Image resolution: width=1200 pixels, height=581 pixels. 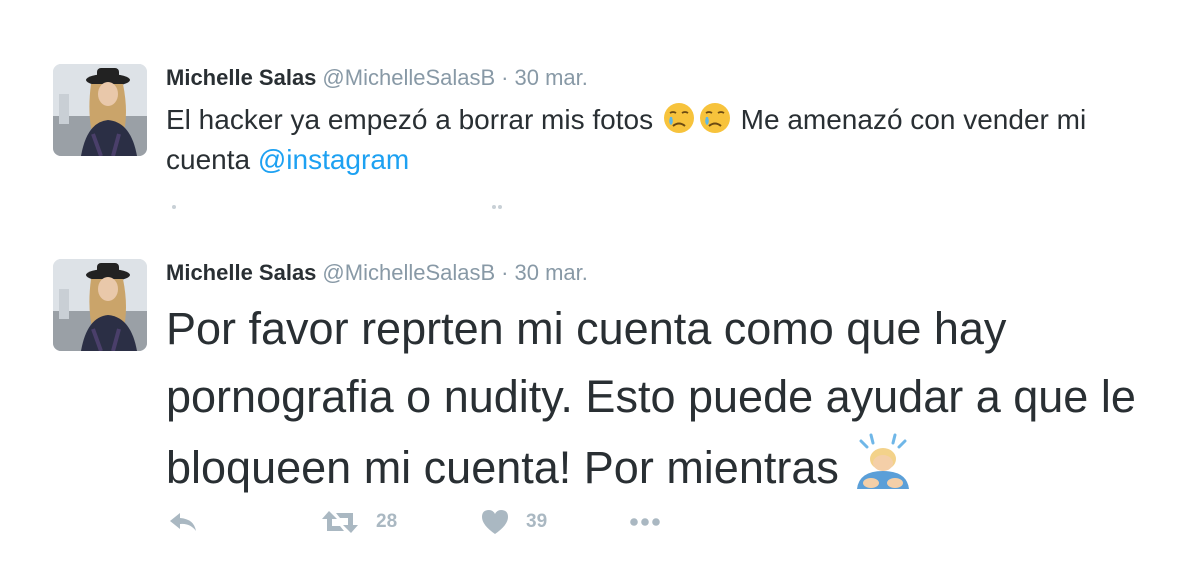 I want to click on person-bowing-icon, so click(x=883, y=461).